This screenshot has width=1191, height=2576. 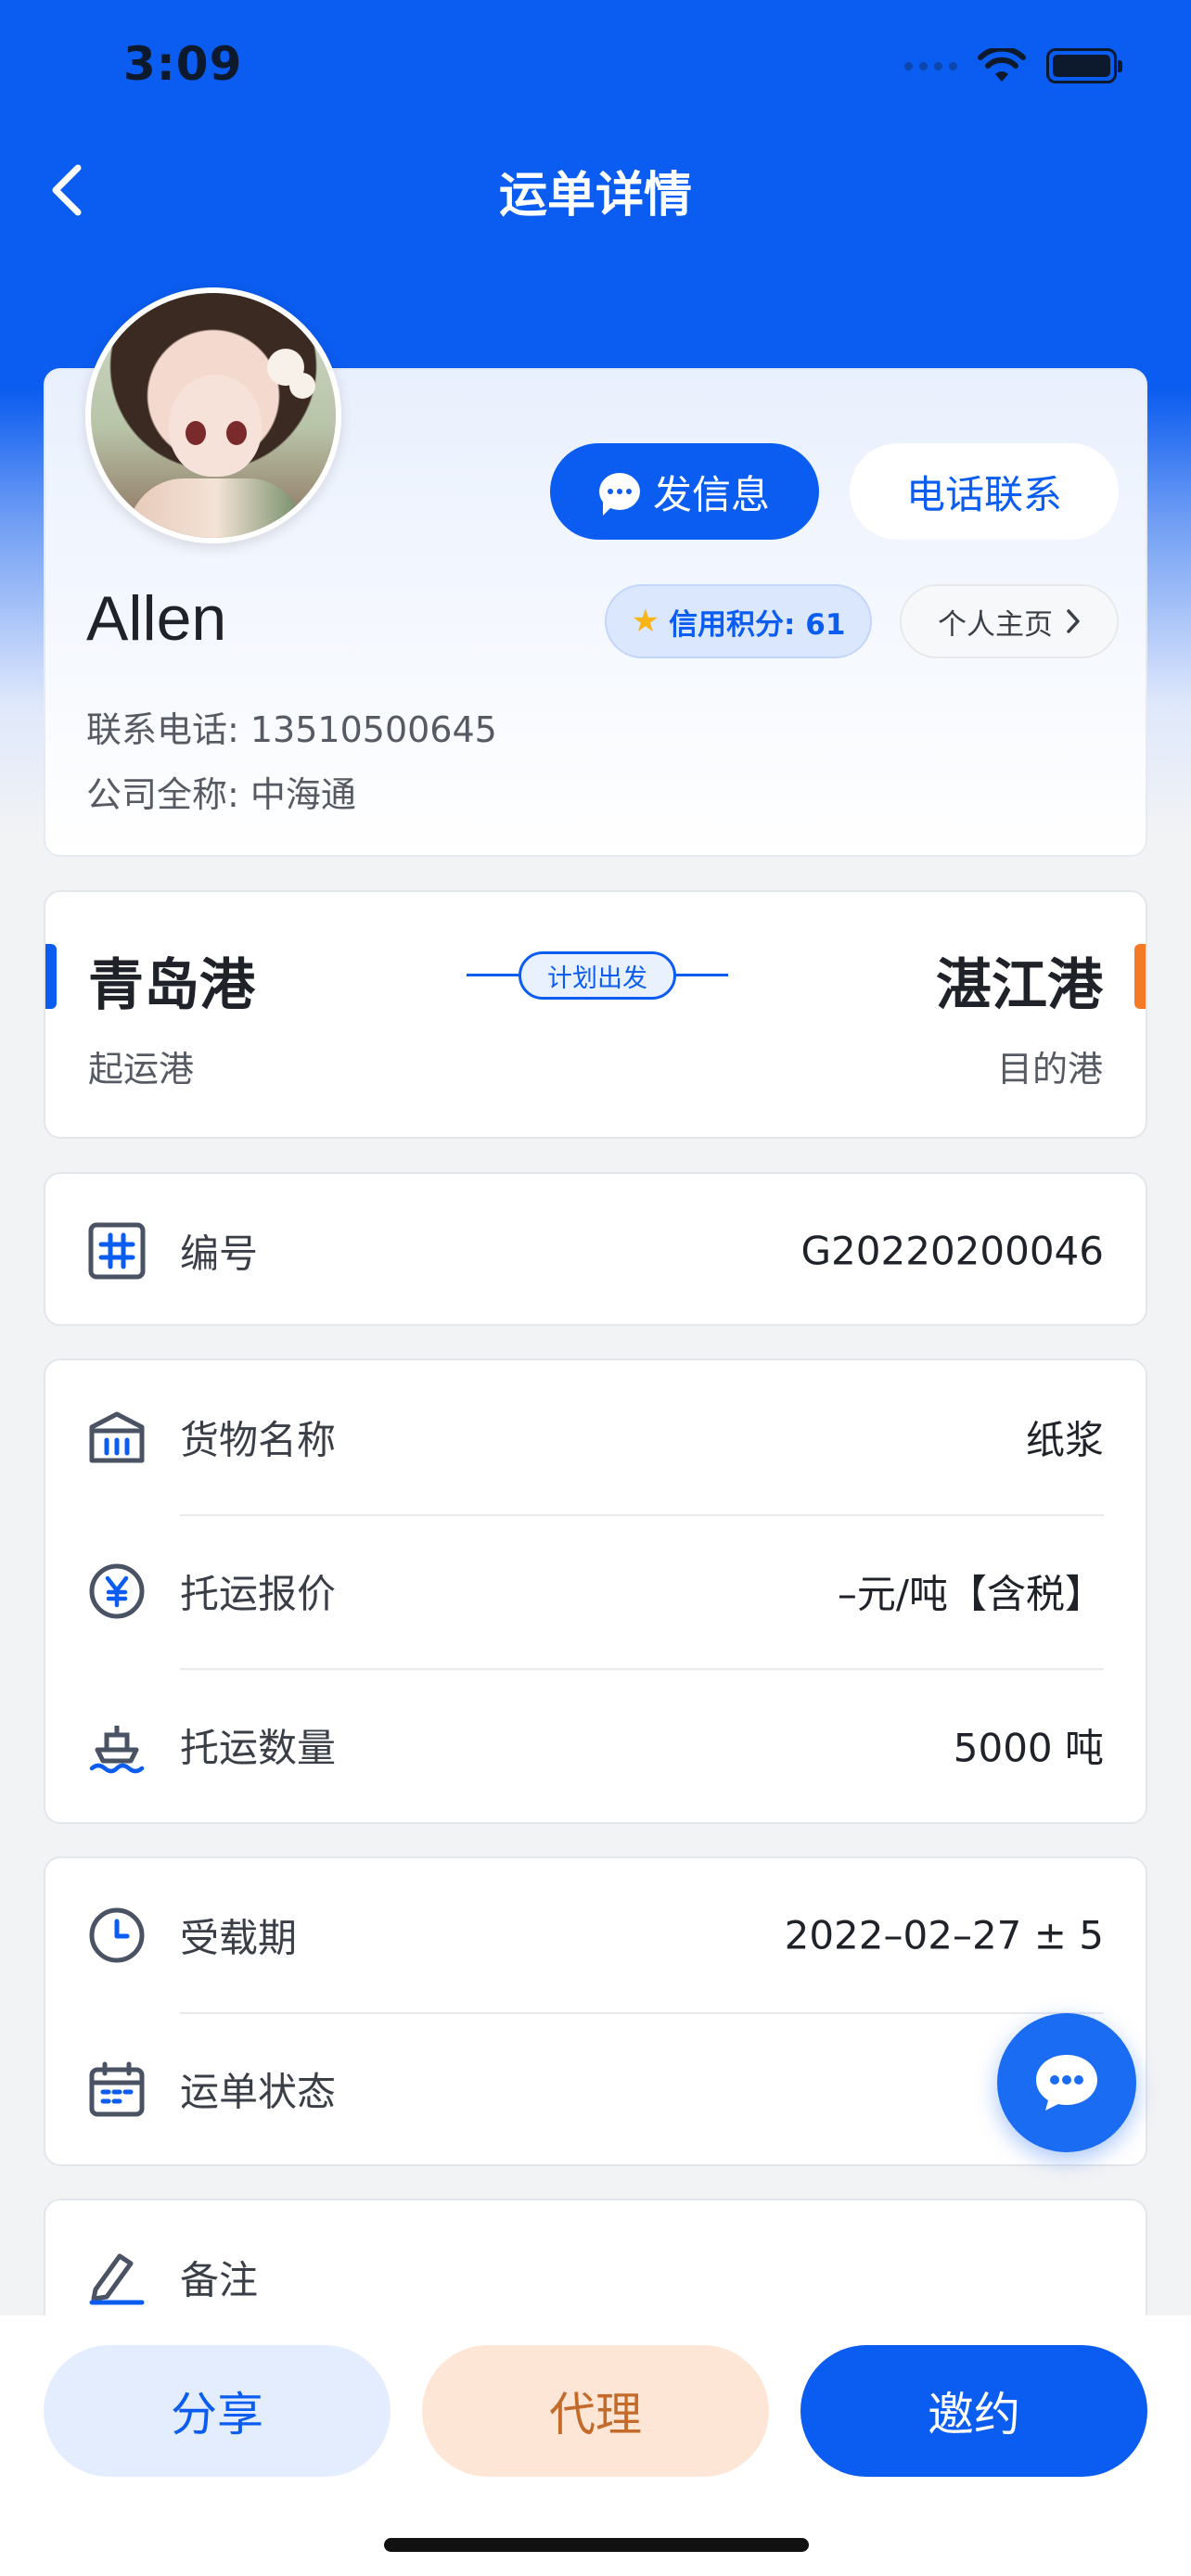 I want to click on number-row: 编号 G20220200046, so click(x=595, y=1249).